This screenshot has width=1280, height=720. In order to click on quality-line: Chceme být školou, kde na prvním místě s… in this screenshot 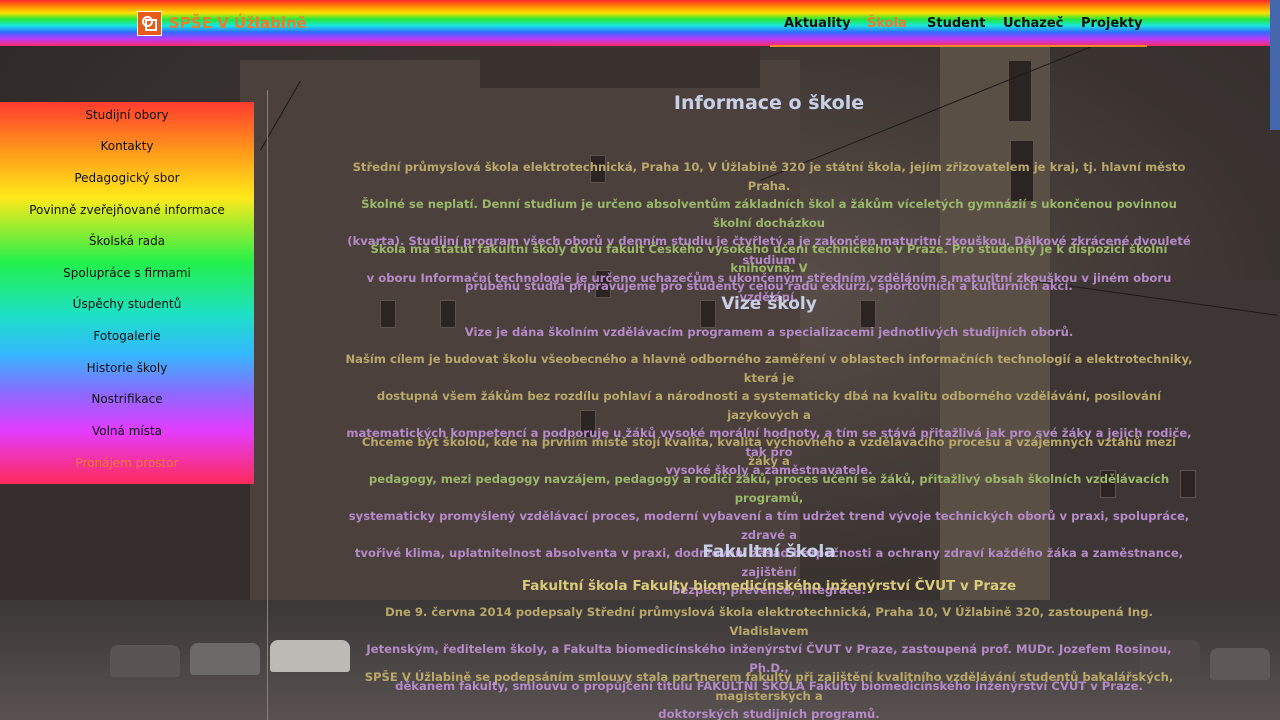, I will do `click(769, 451)`.